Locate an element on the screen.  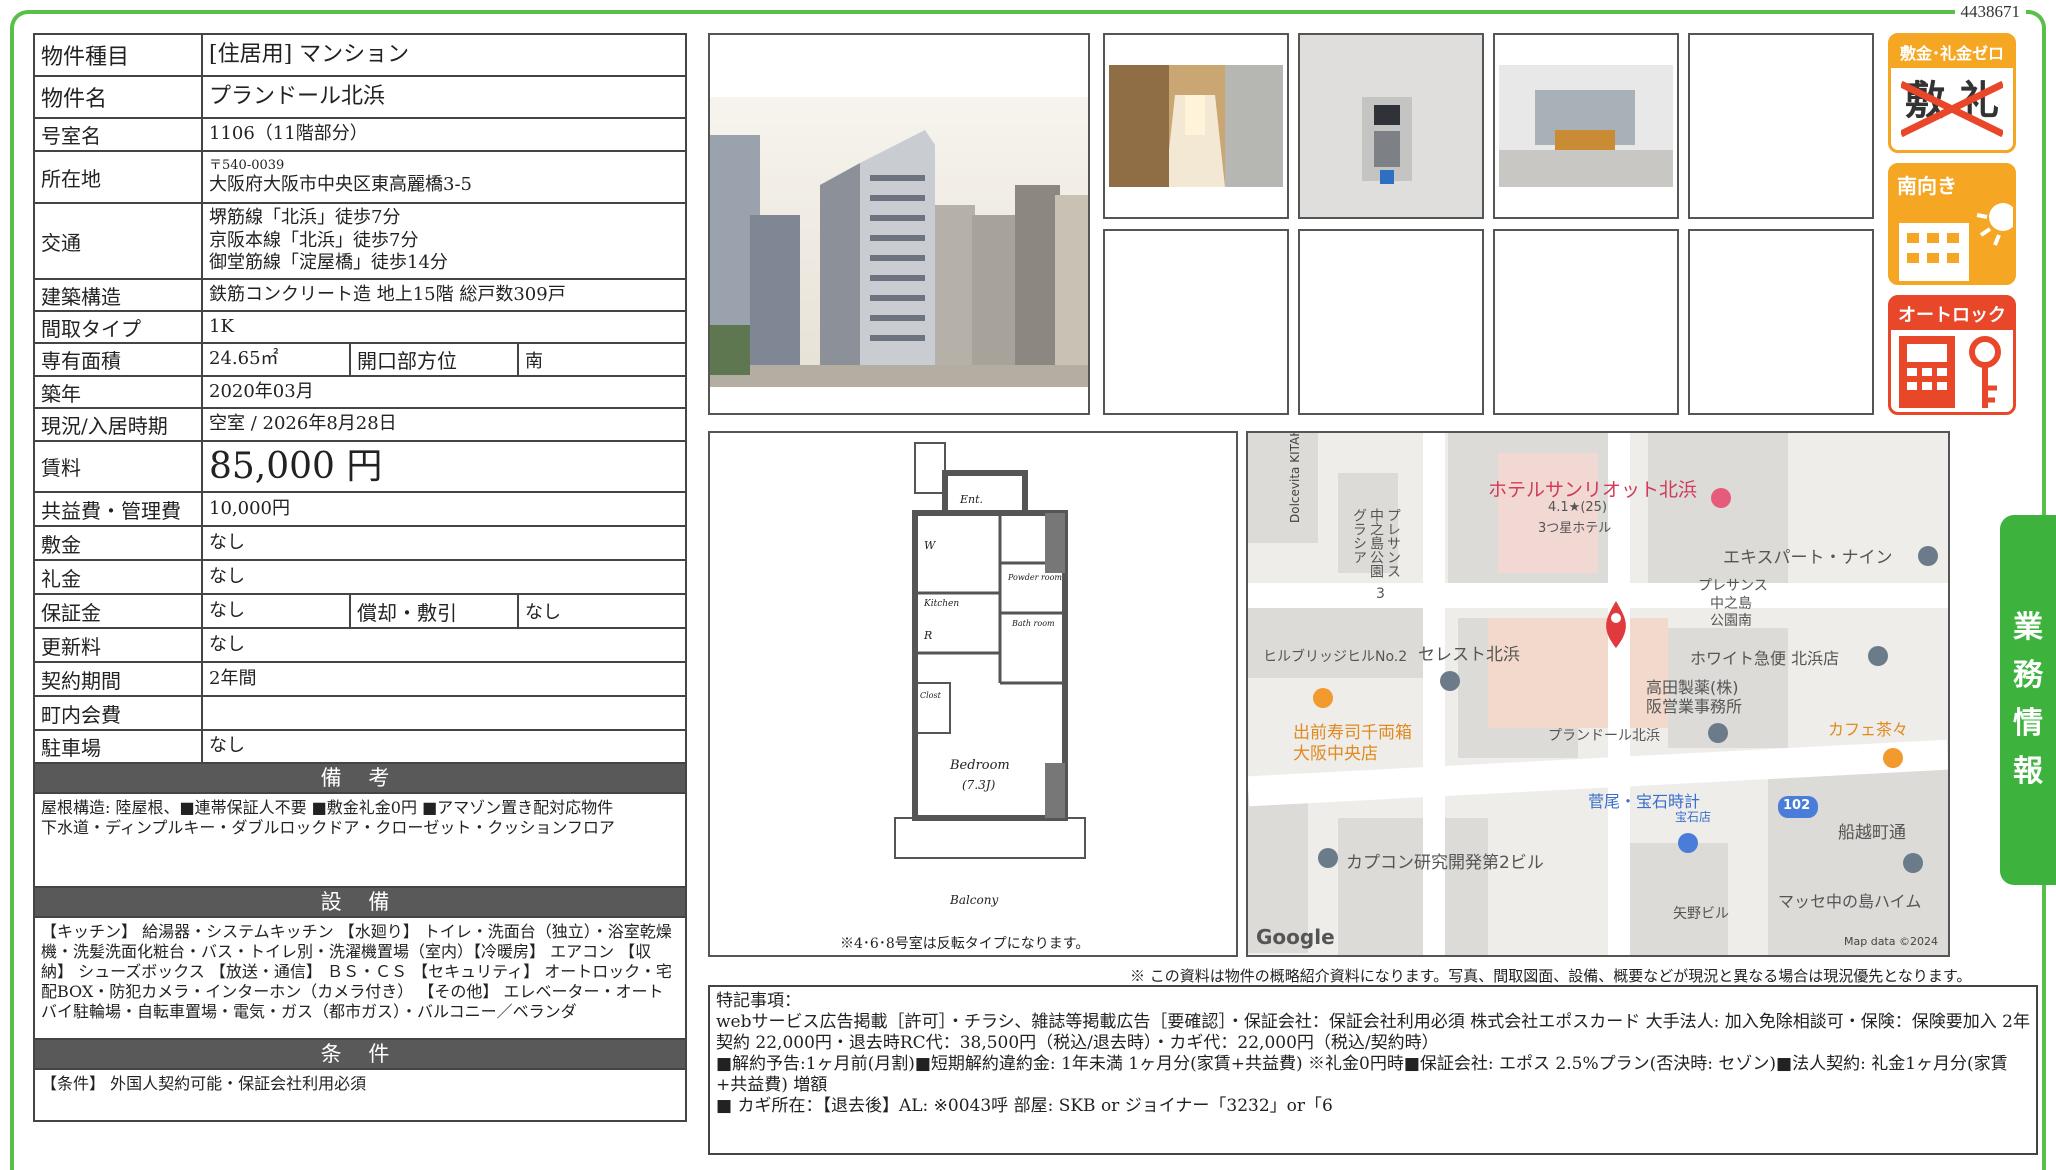
name-value: プランドール北浜 is located at coordinates (297, 97).